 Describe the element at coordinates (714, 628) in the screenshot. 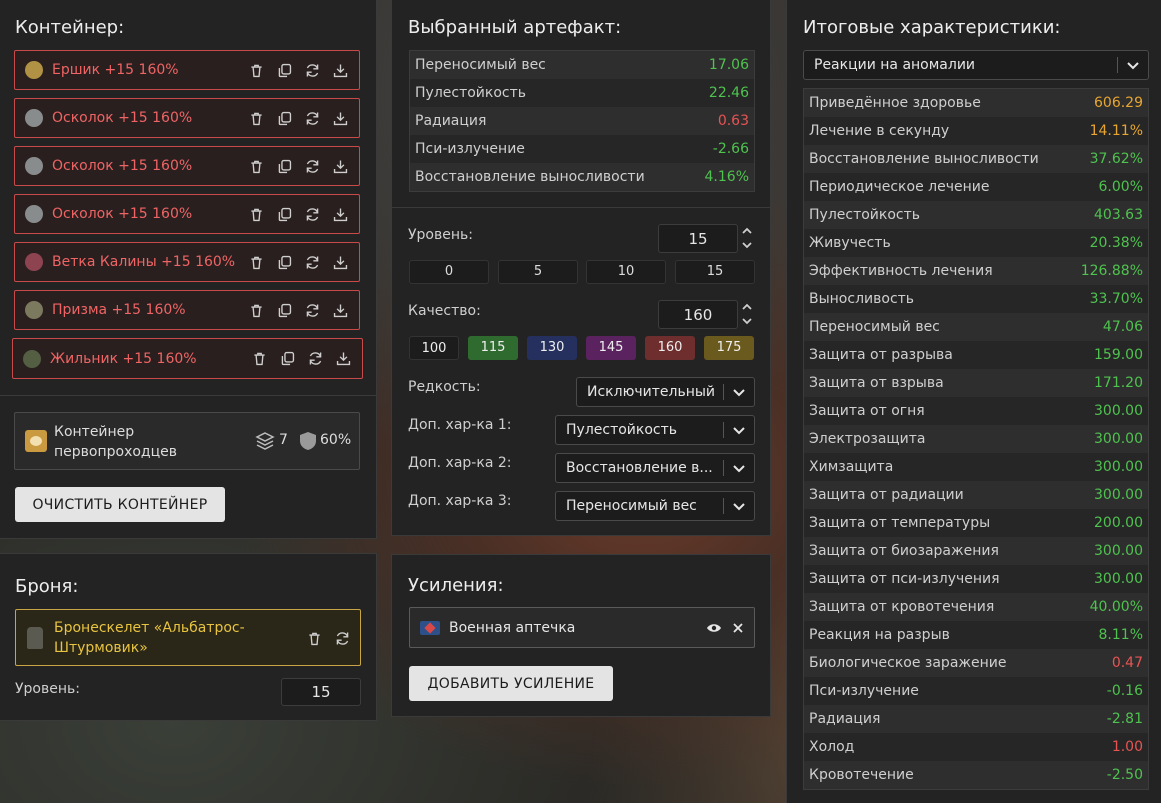

I see `eye-icon` at that location.